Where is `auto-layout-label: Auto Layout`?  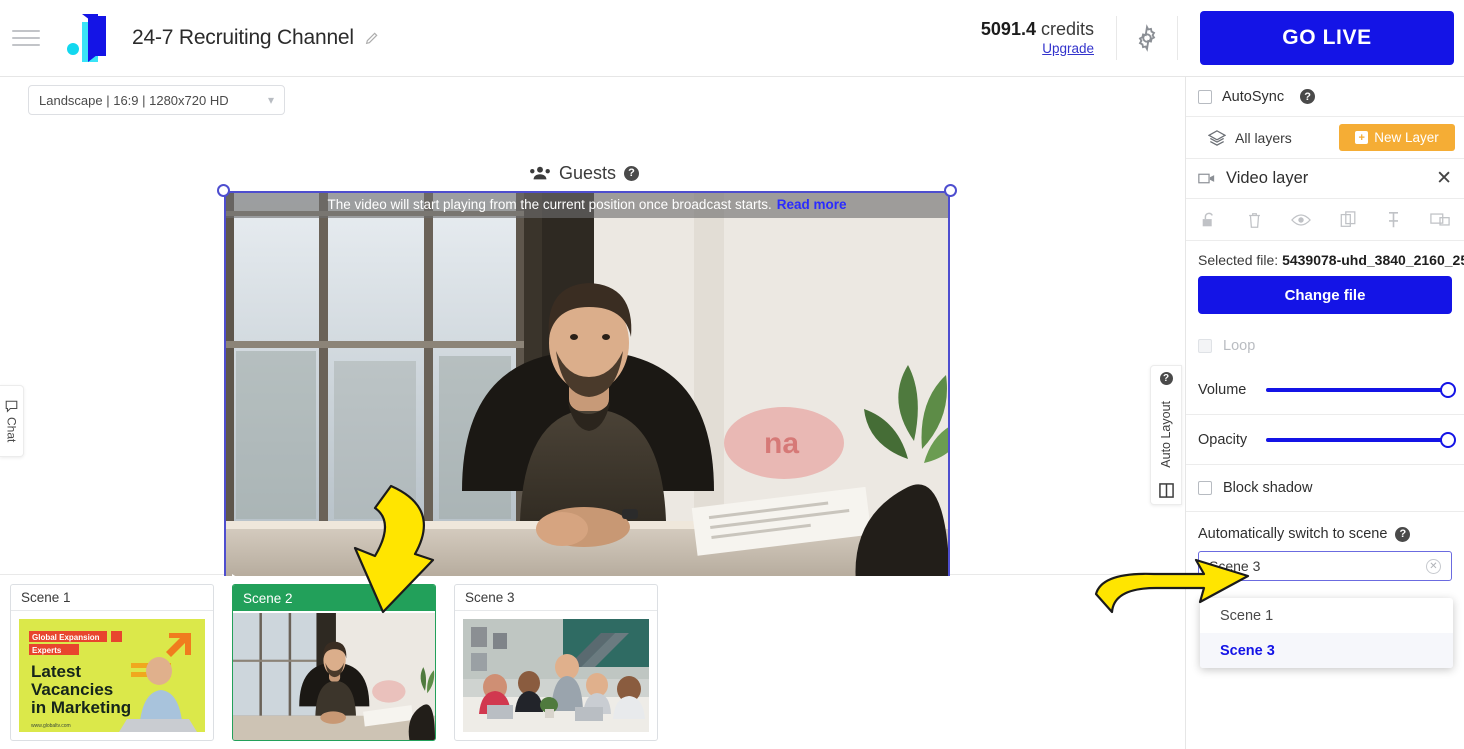 auto-layout-label: Auto Layout is located at coordinates (1166, 434).